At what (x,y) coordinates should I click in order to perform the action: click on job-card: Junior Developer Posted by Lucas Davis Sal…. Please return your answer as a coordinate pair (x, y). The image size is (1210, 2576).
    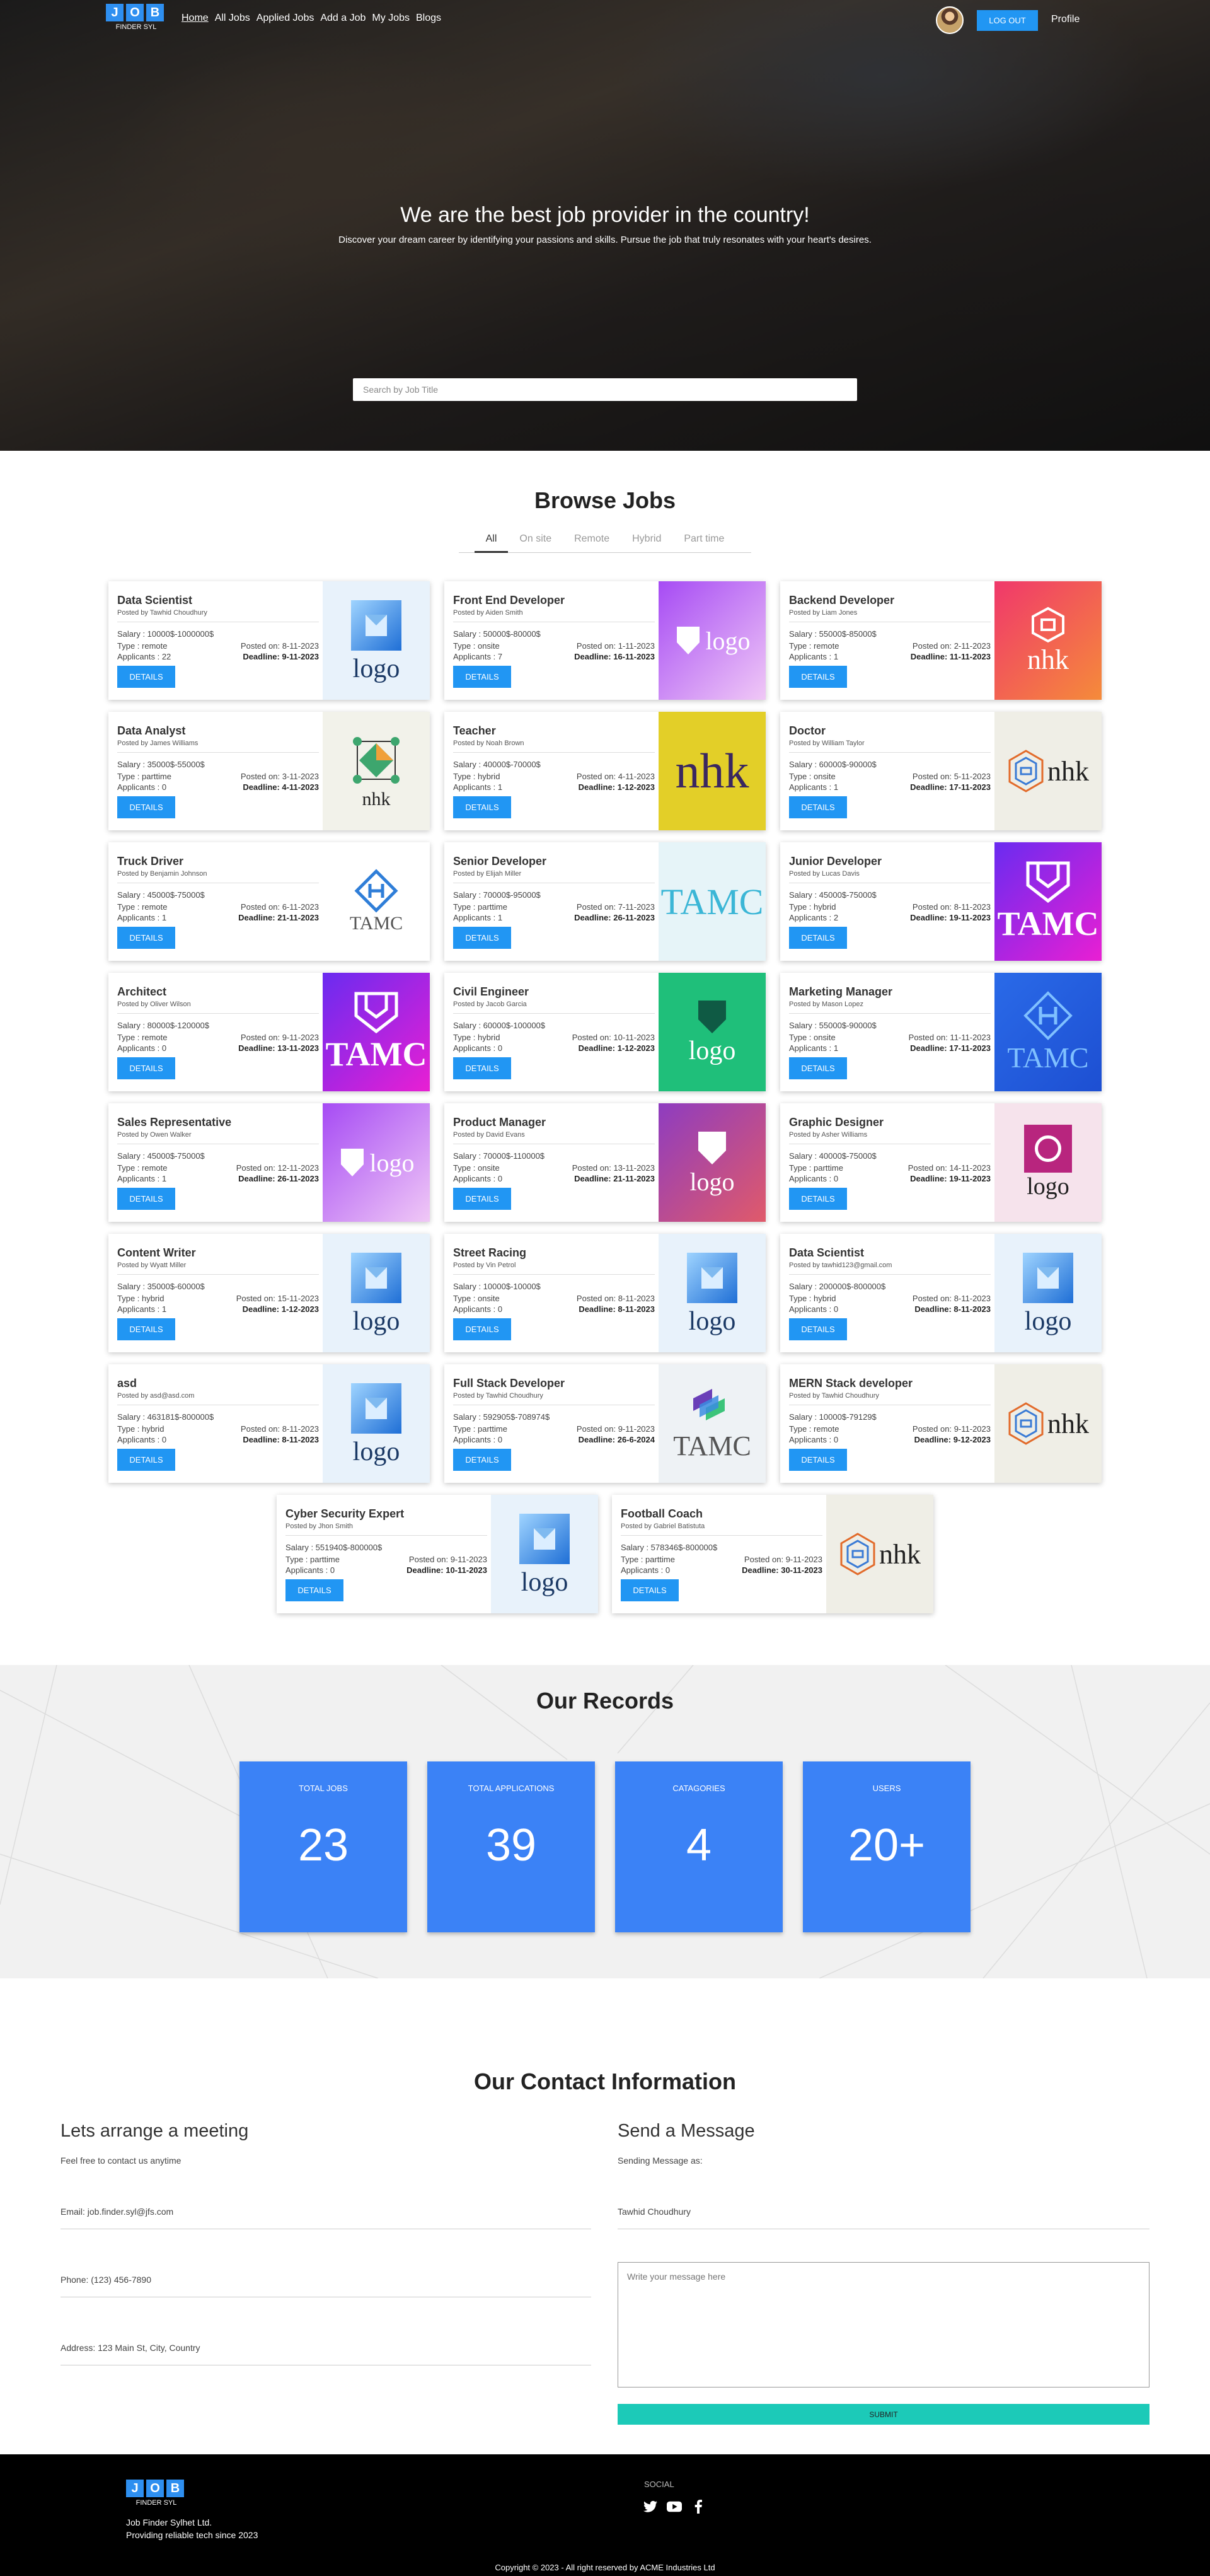
    Looking at the image, I should click on (941, 902).